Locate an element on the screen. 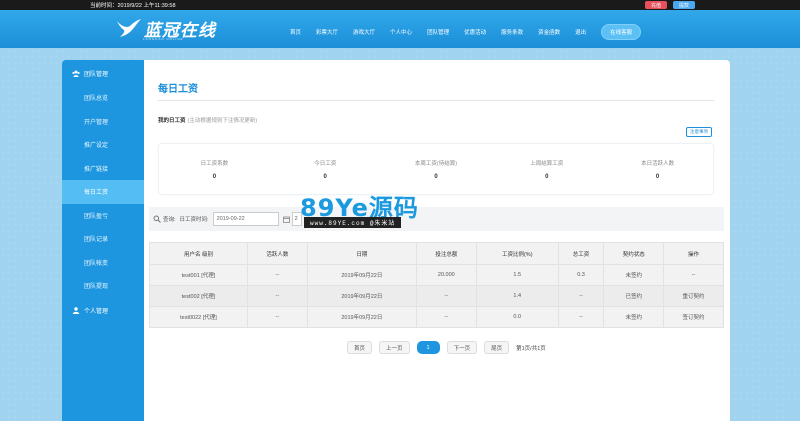  col-header: 工资比例(%) is located at coordinates (517, 253).